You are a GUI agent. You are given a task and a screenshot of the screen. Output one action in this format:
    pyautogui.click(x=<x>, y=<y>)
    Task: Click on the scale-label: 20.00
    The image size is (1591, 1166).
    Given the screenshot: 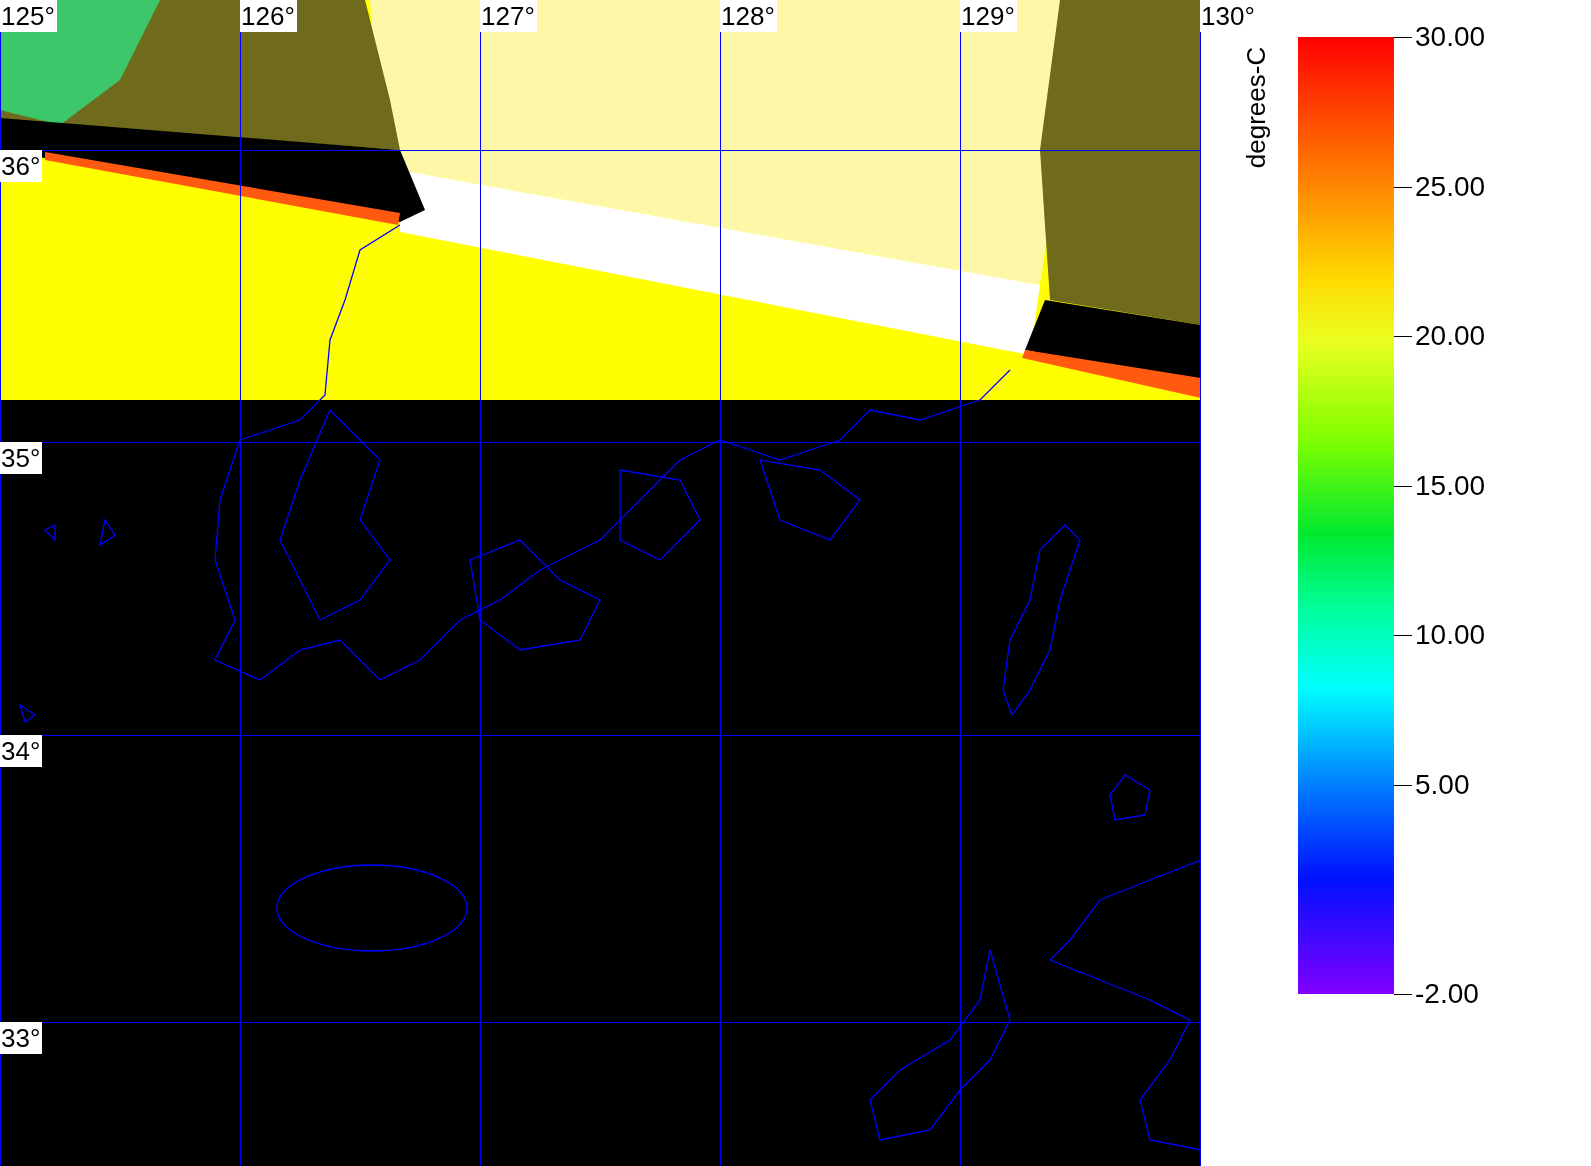 What is the action you would take?
    pyautogui.click(x=1450, y=336)
    